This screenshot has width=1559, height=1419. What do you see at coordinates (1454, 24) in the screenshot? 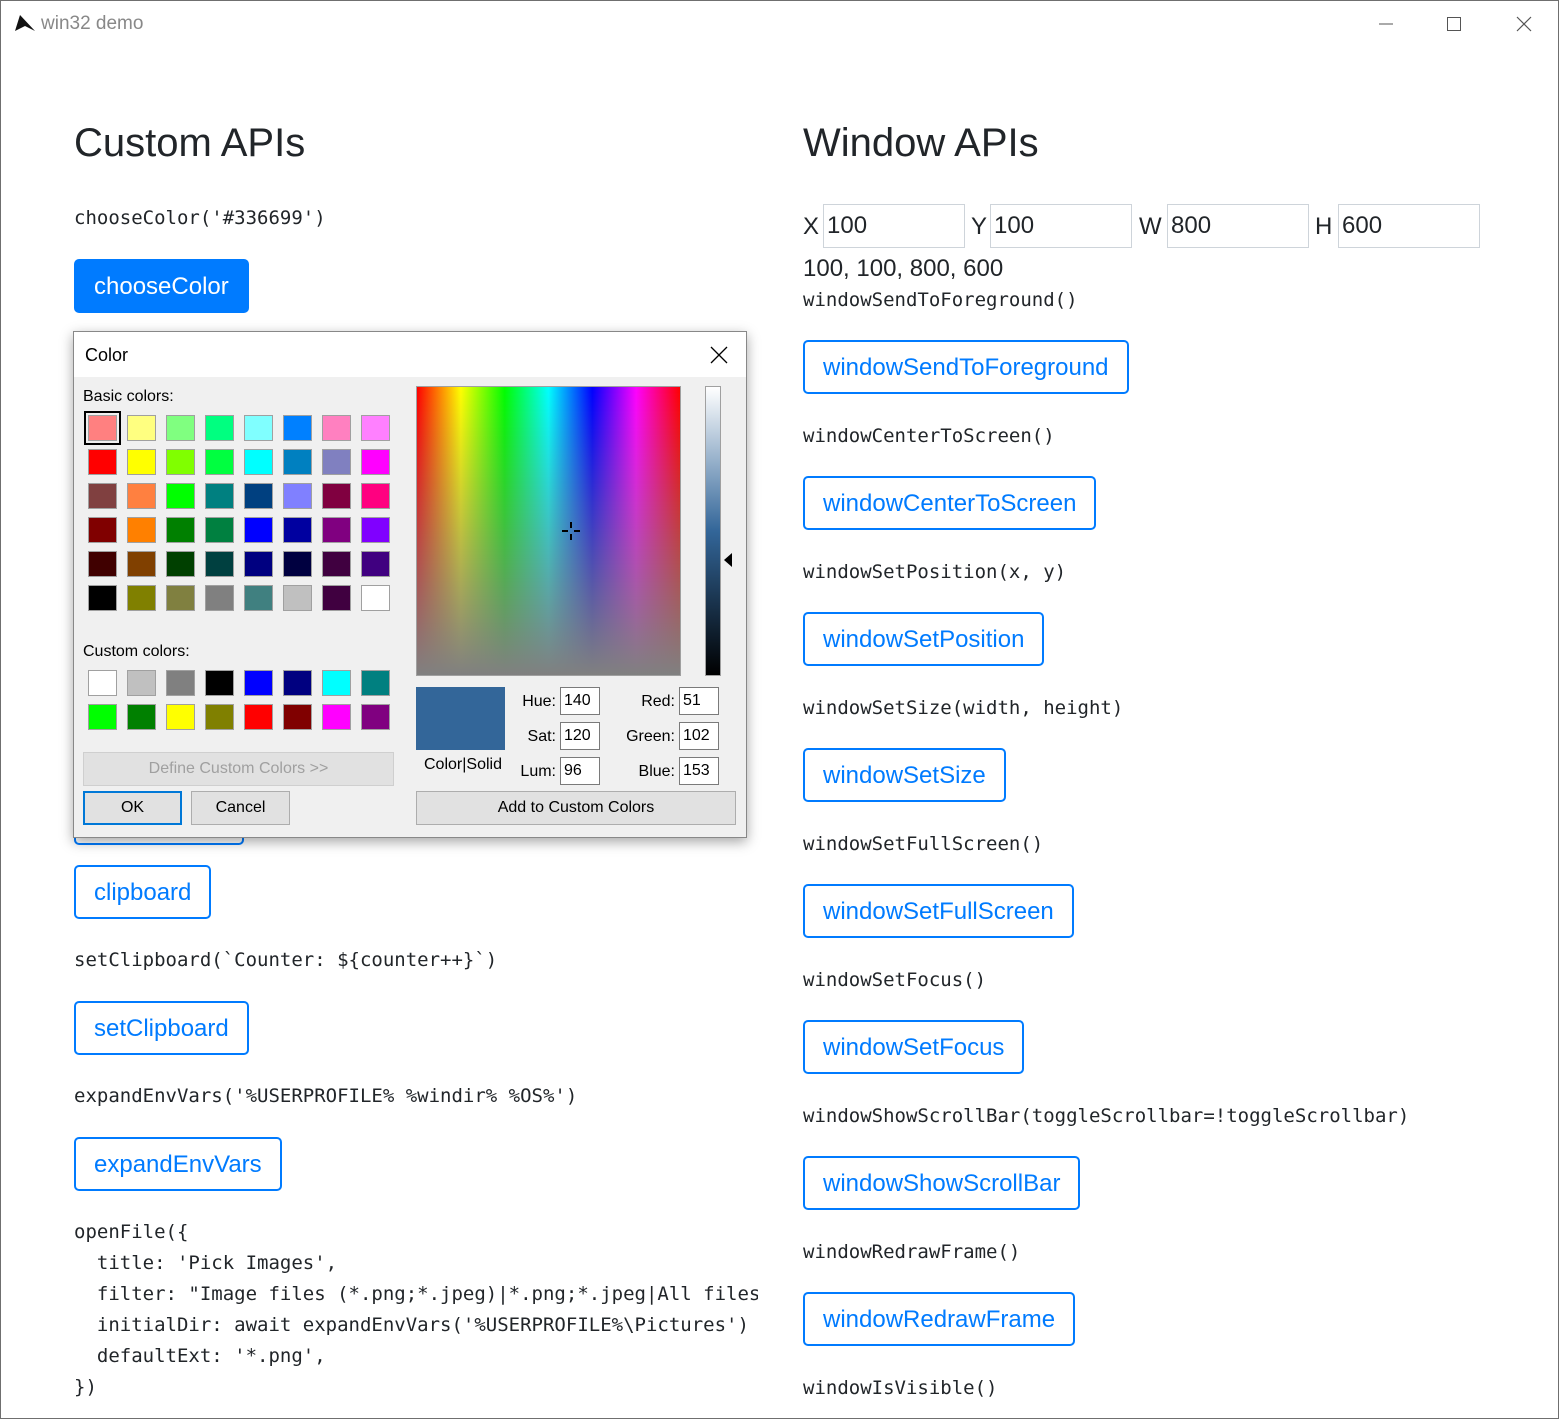
I see `maximize-button` at bounding box center [1454, 24].